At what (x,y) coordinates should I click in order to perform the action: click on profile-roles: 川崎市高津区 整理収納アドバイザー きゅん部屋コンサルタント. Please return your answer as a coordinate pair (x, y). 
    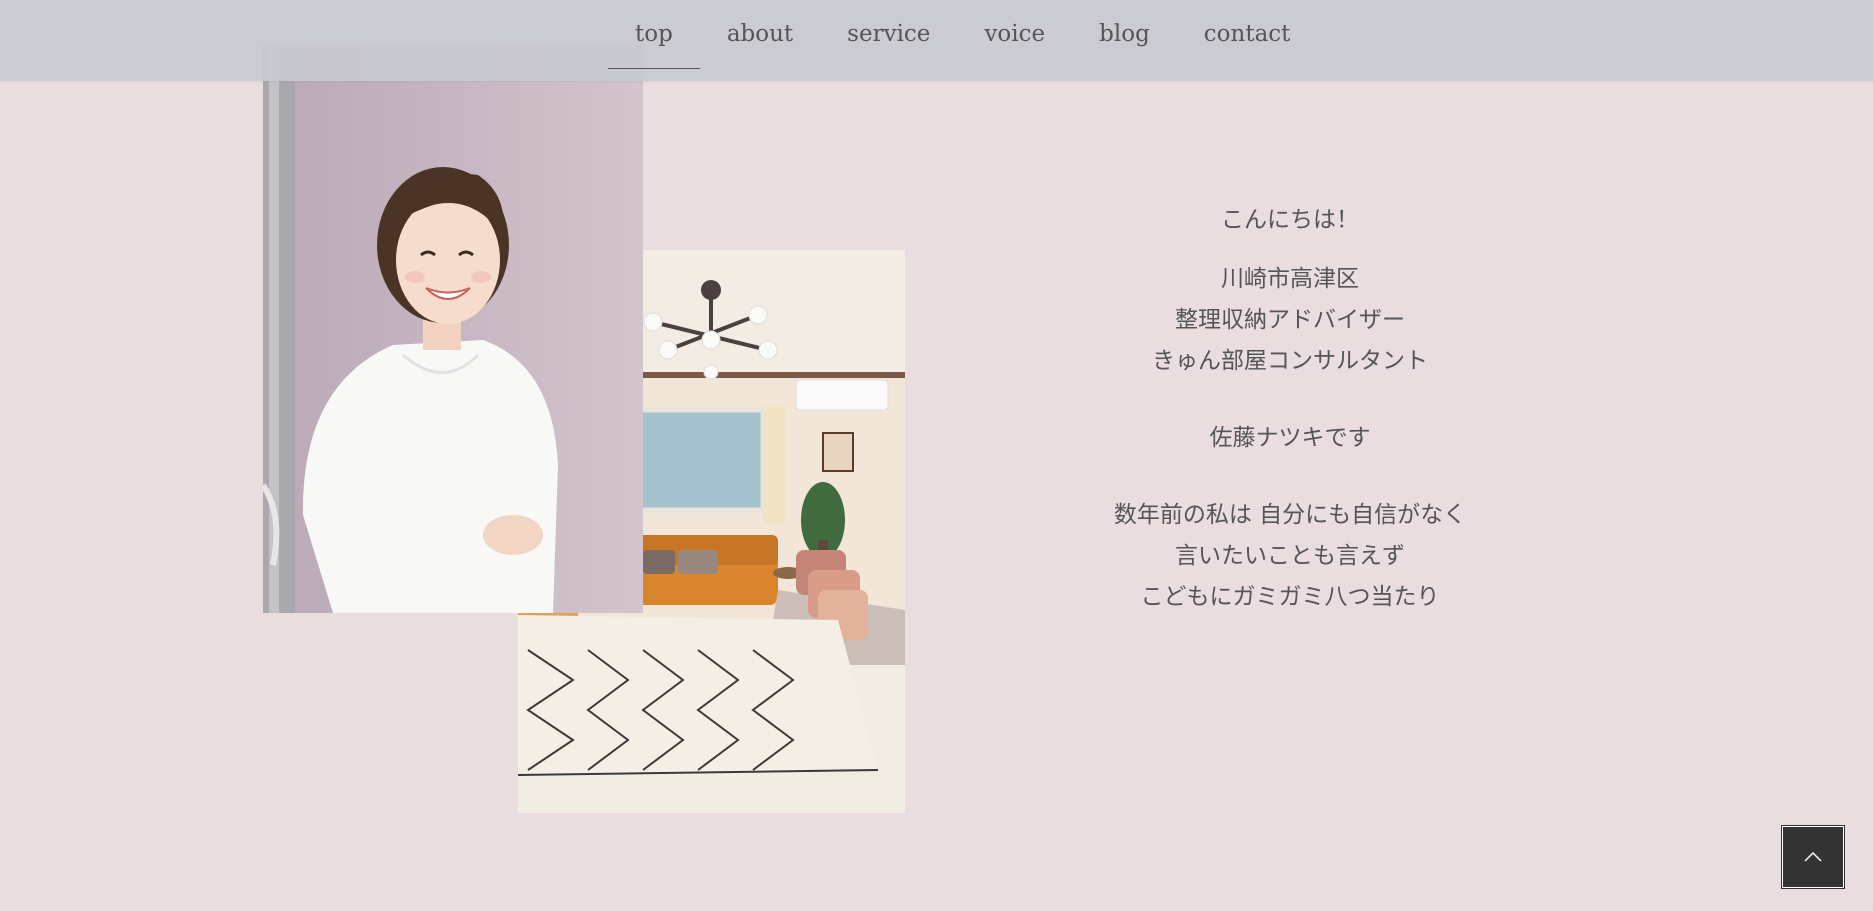
    Looking at the image, I should click on (1290, 320).